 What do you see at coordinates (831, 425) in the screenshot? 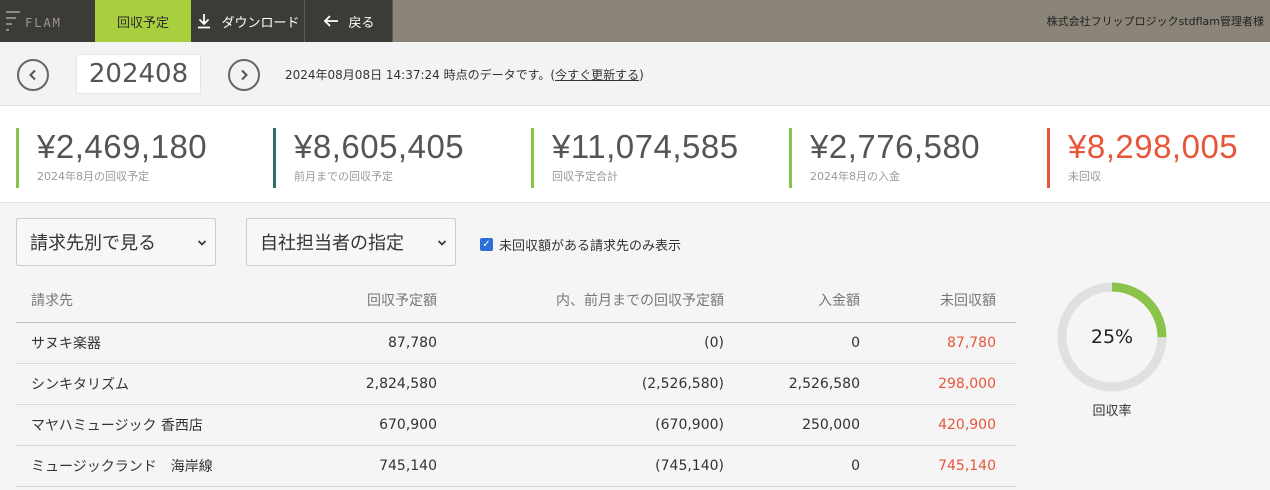
I see `deposit-amount: 250,000` at bounding box center [831, 425].